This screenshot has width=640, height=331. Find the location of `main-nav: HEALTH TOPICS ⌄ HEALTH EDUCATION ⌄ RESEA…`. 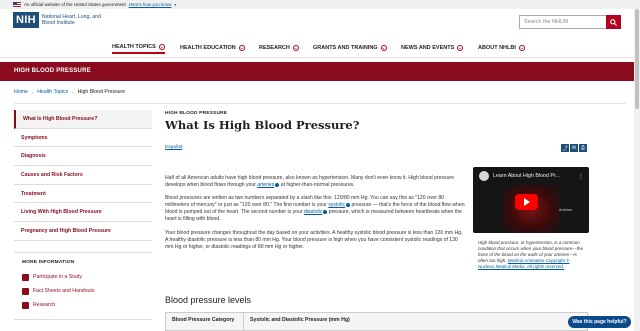

main-nav: HEALTH TOPICS ⌄ HEALTH EDUCATION ⌄ RESEA… is located at coordinates (320, 48).